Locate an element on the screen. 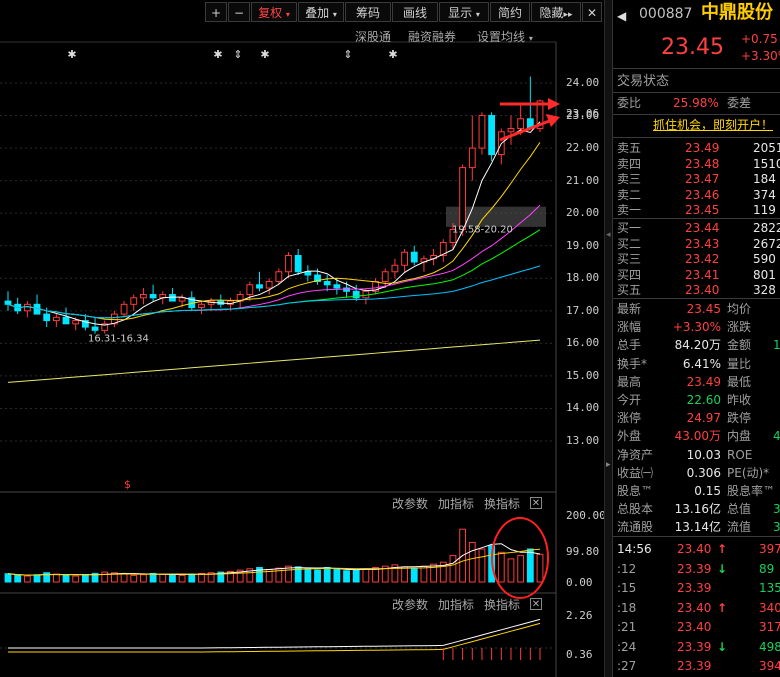 The width and height of the screenshot is (780, 677). chouma-button: 筹码 is located at coordinates (368, 12).